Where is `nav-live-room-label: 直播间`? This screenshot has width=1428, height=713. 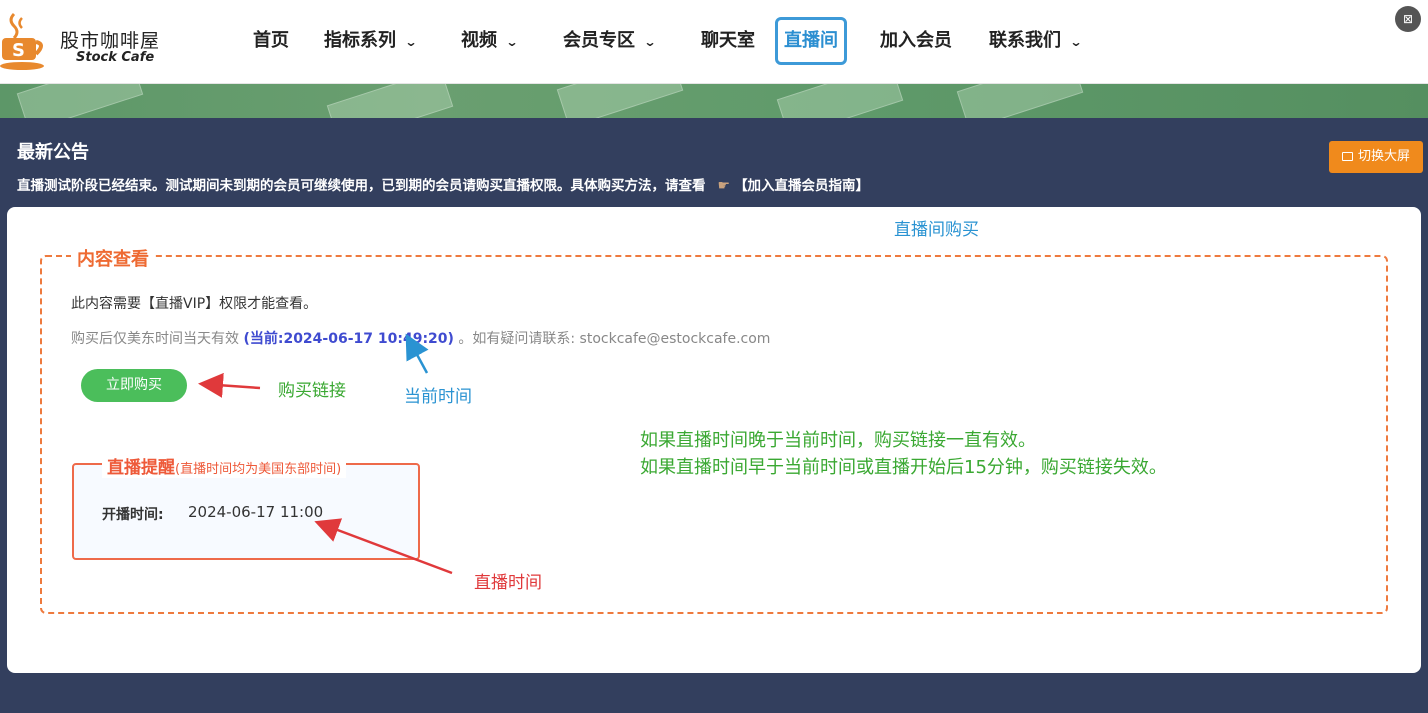 nav-live-room-label: 直播间 is located at coordinates (811, 40).